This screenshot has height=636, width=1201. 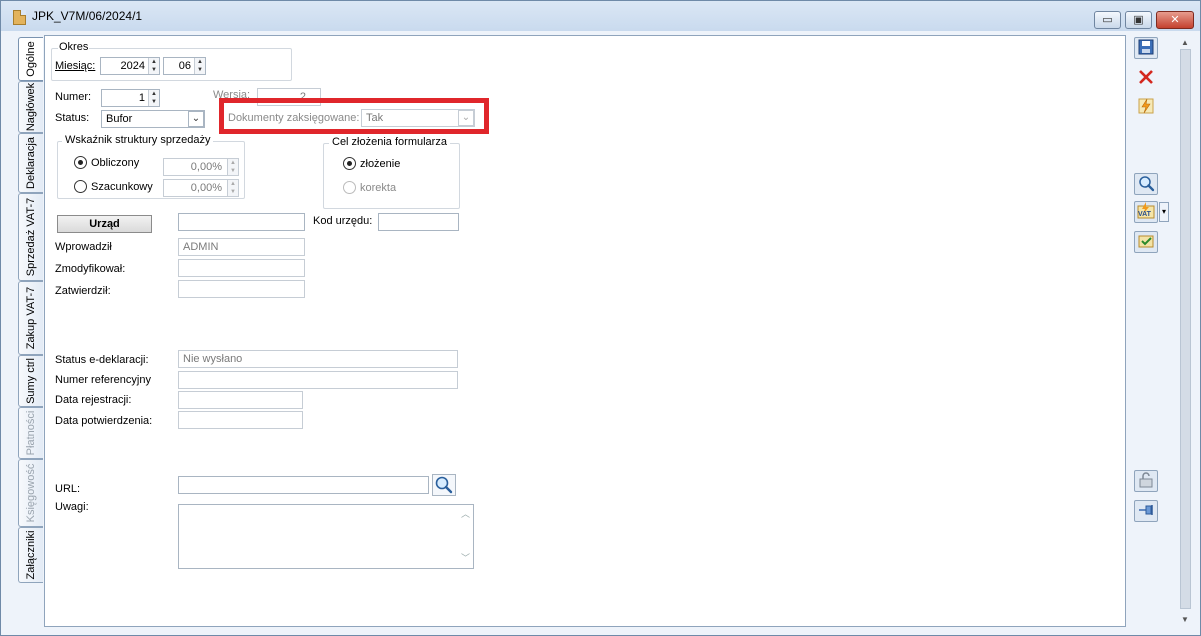 What do you see at coordinates (232, 167) in the screenshot?
I see `obliczony-stepper: ▲ ▼` at bounding box center [232, 167].